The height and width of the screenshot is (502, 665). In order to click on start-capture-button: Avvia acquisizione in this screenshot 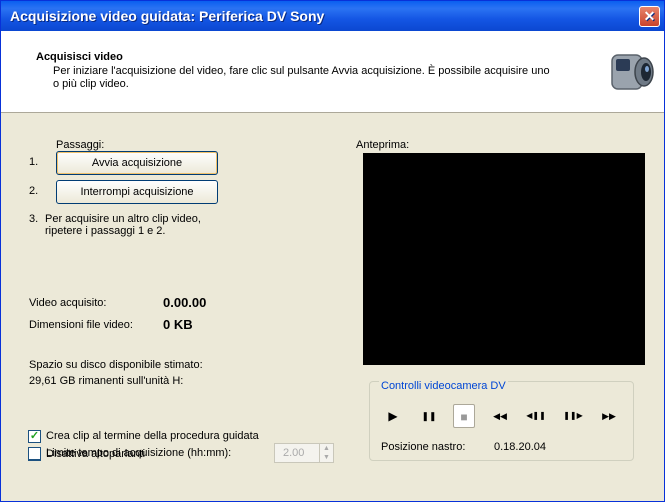, I will do `click(137, 163)`.